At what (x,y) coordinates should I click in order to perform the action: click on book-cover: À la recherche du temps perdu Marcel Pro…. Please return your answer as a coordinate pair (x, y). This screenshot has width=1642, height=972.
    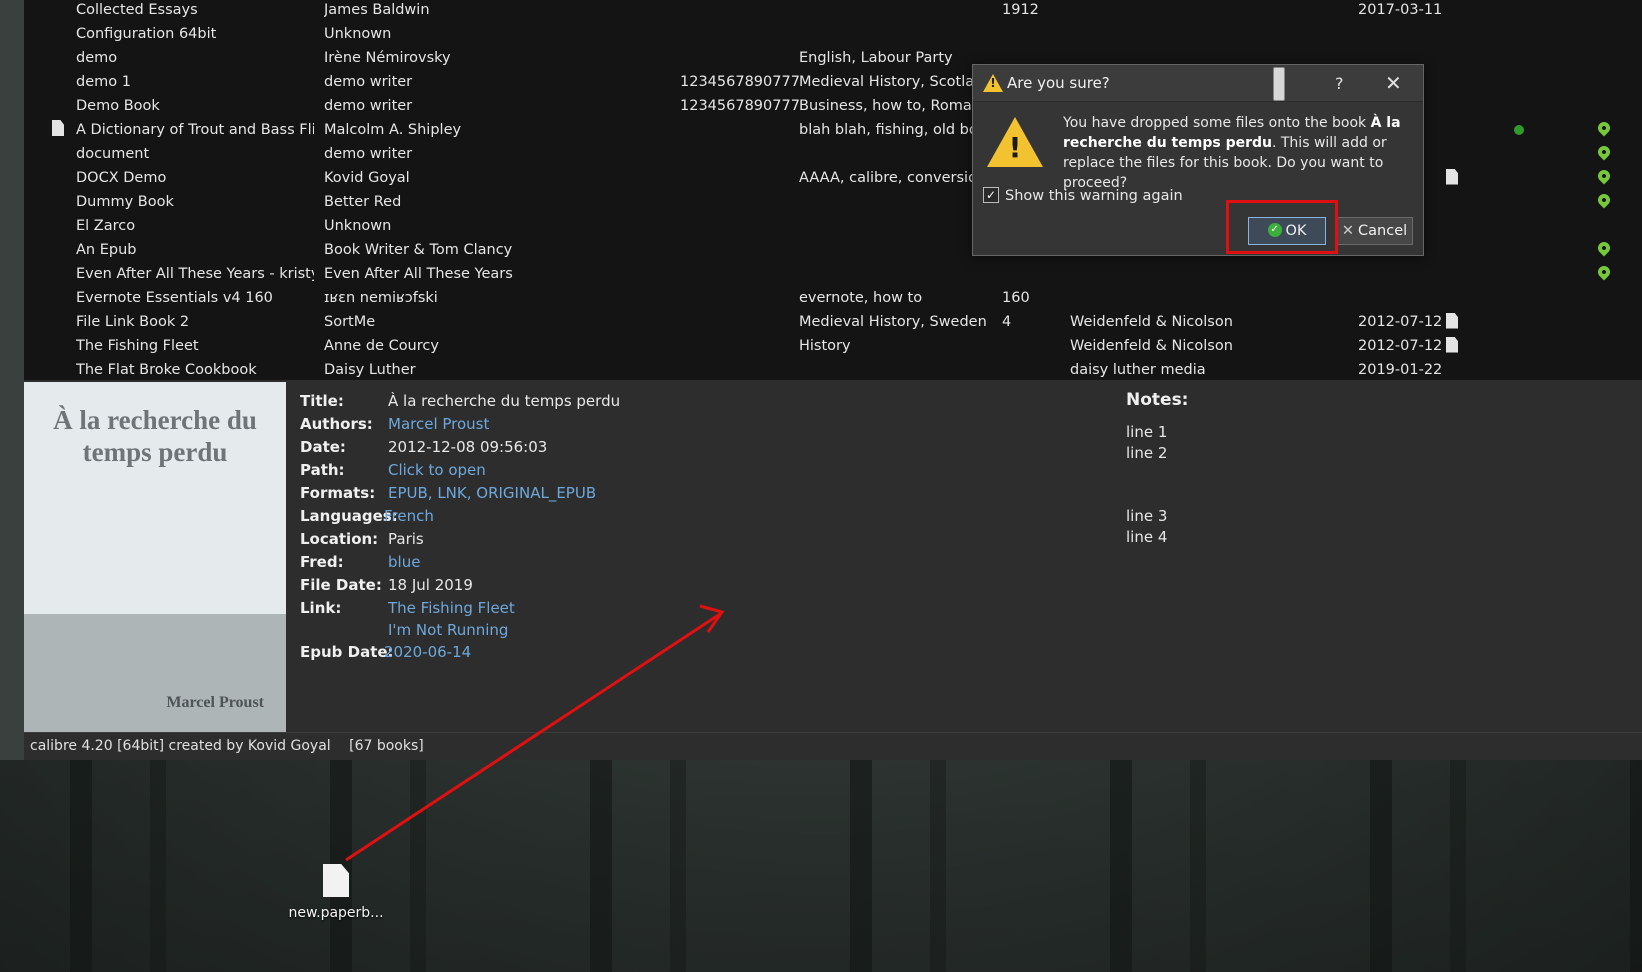
    Looking at the image, I should click on (155, 557).